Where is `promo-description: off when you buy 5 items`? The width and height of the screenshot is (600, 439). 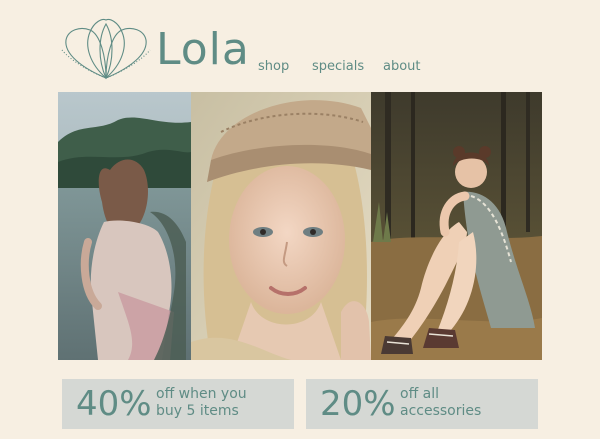
promo-description: off when you buy 5 items is located at coordinates (201, 403).